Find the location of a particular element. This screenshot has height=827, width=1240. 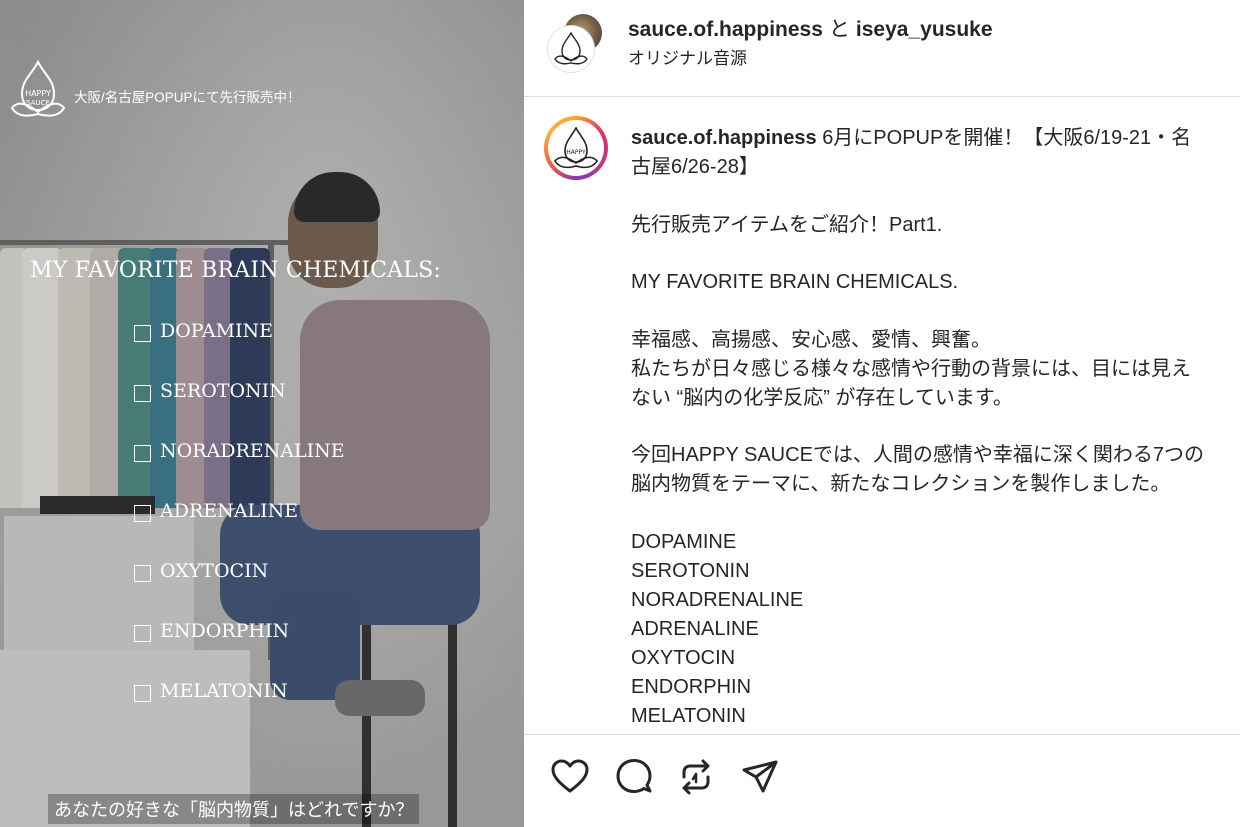

checklist-item: OXYTOCIN is located at coordinates (239, 590).